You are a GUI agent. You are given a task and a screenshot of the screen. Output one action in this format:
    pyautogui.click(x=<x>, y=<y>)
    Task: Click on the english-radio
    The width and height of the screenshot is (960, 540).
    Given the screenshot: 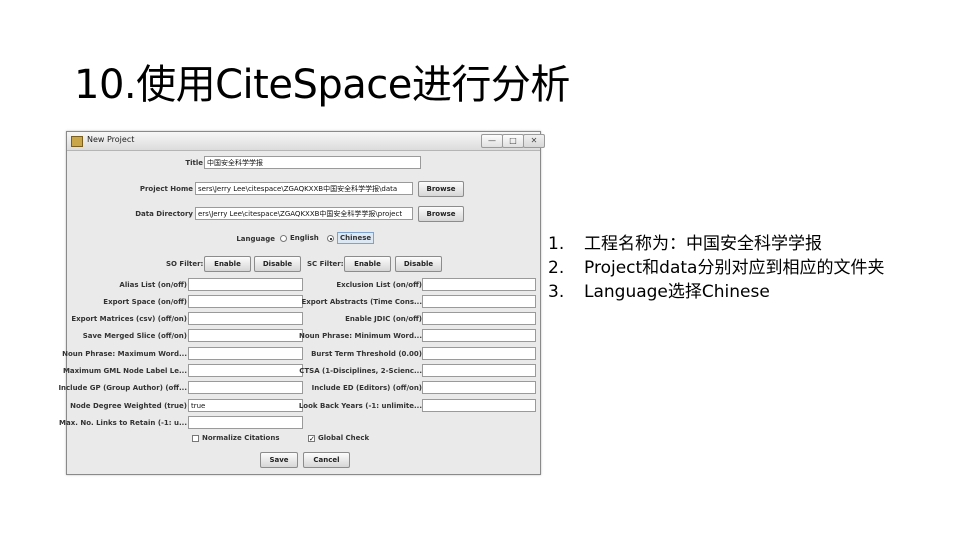 What is the action you would take?
    pyautogui.click(x=283, y=238)
    